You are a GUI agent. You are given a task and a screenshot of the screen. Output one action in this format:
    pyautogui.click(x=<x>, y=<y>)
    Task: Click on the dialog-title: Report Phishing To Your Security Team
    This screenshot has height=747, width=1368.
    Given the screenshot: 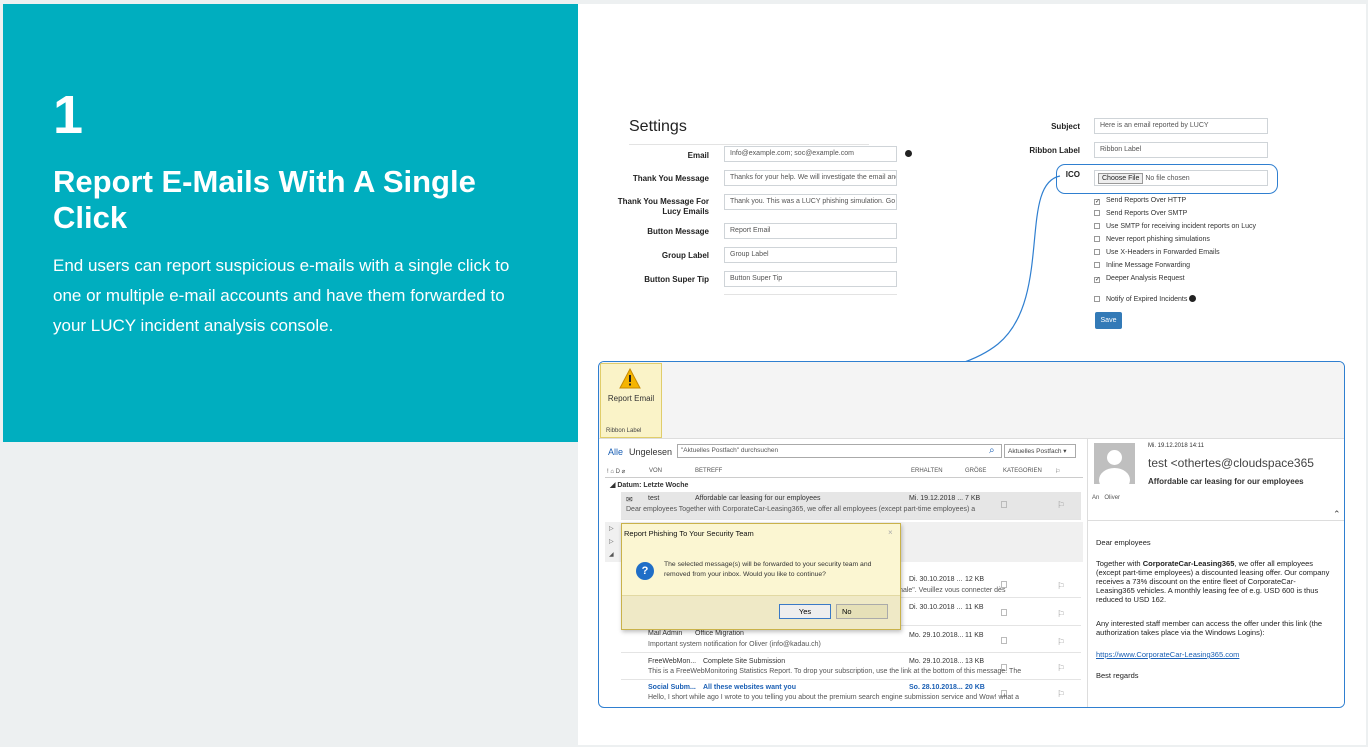 What is the action you would take?
    pyautogui.click(x=689, y=533)
    